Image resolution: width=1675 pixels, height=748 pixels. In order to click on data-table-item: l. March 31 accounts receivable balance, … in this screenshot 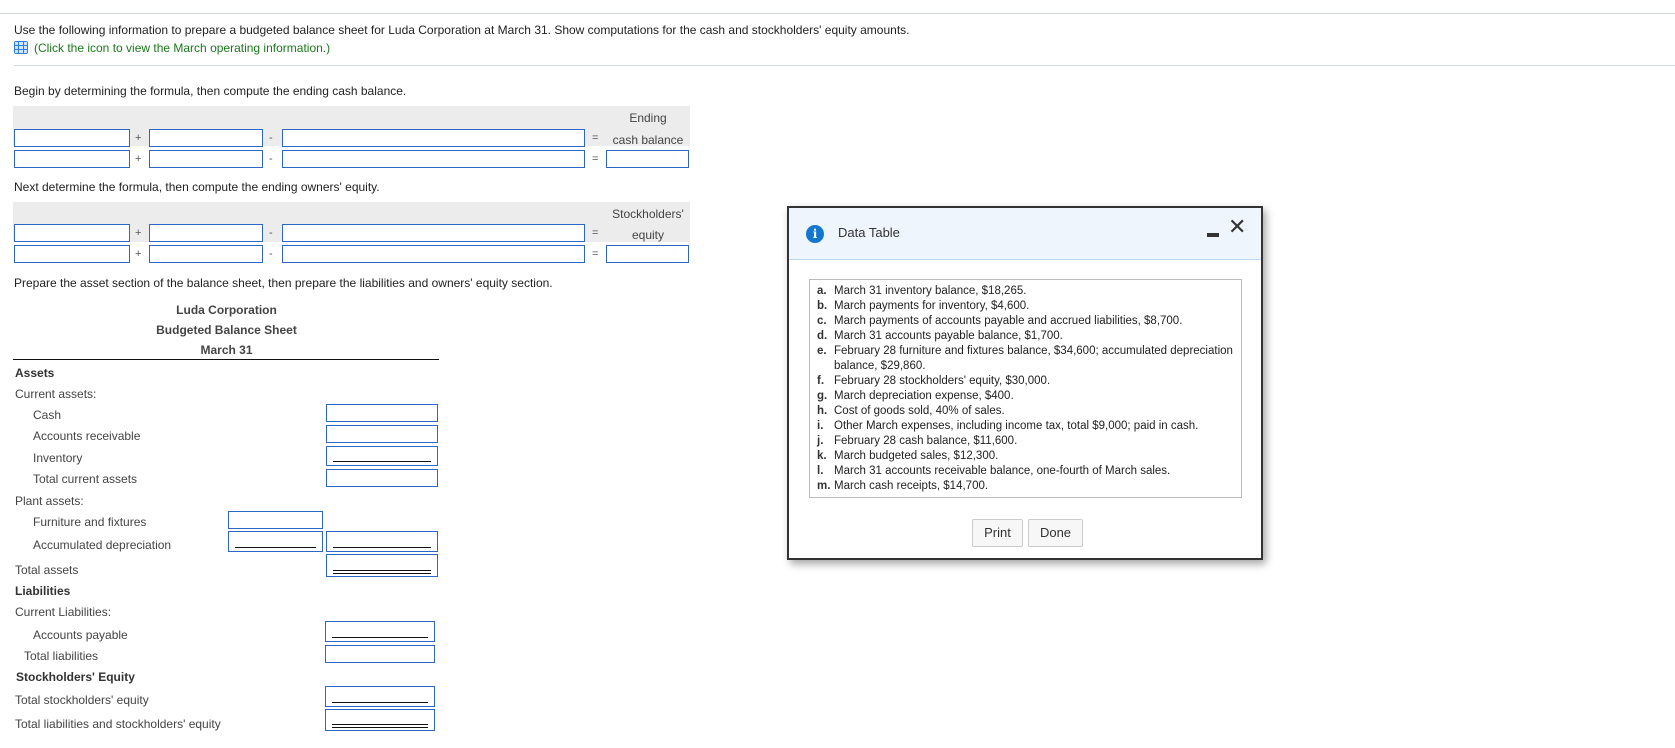, I will do `click(1026, 471)`.